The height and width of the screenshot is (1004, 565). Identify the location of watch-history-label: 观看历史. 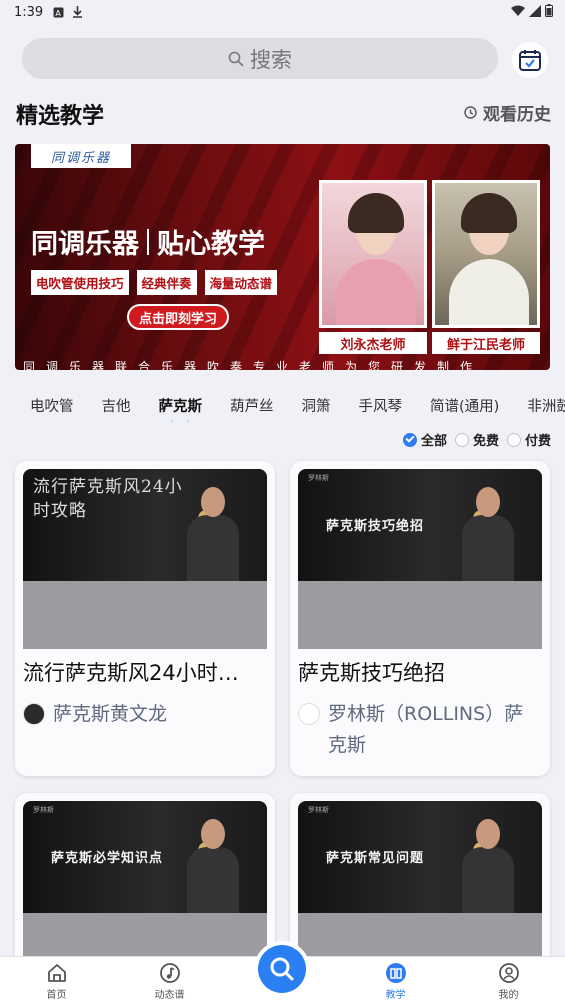
(517, 115).